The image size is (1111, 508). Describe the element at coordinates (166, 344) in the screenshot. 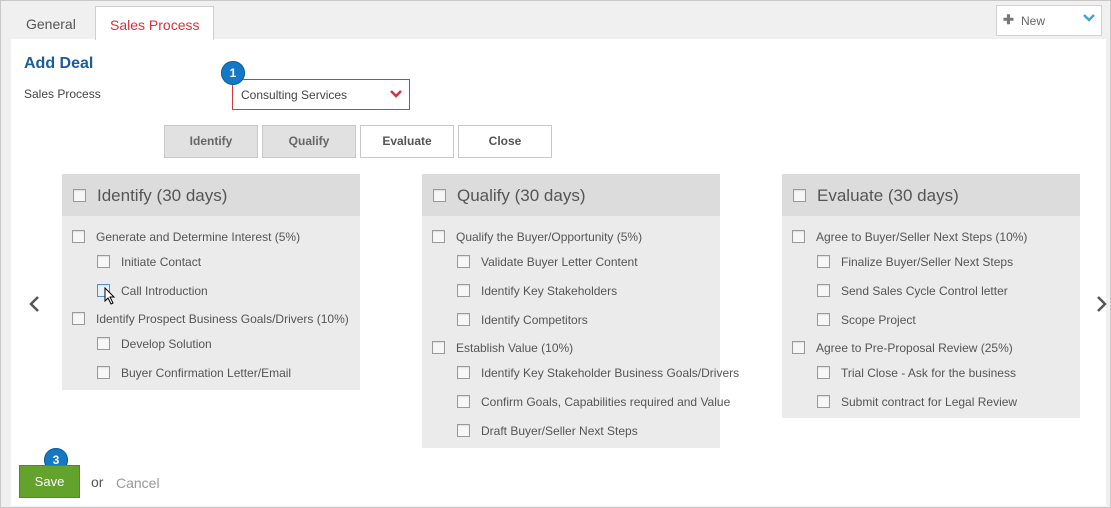

I see `item-label: Develop Solution` at that location.